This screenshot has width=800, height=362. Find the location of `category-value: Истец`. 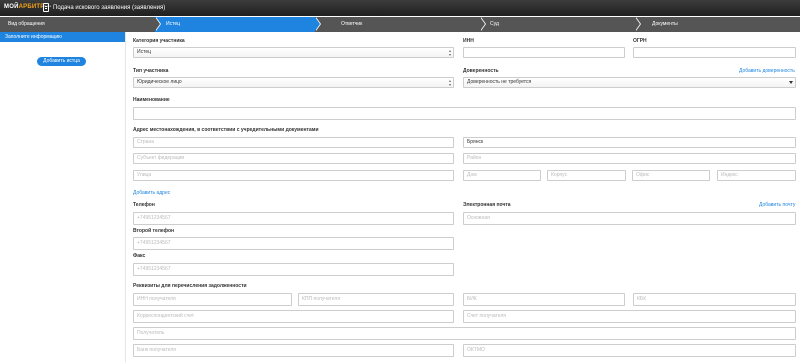

category-value: Истец is located at coordinates (144, 52).